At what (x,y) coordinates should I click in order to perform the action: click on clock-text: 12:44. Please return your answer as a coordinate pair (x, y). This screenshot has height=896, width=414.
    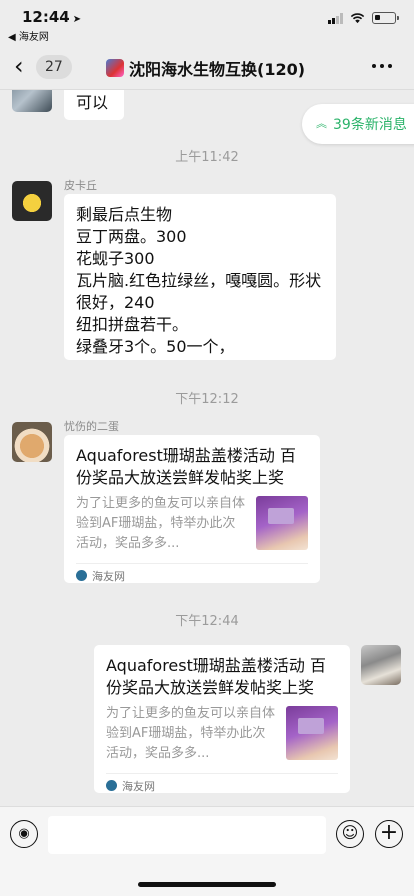
    Looking at the image, I should click on (46, 17).